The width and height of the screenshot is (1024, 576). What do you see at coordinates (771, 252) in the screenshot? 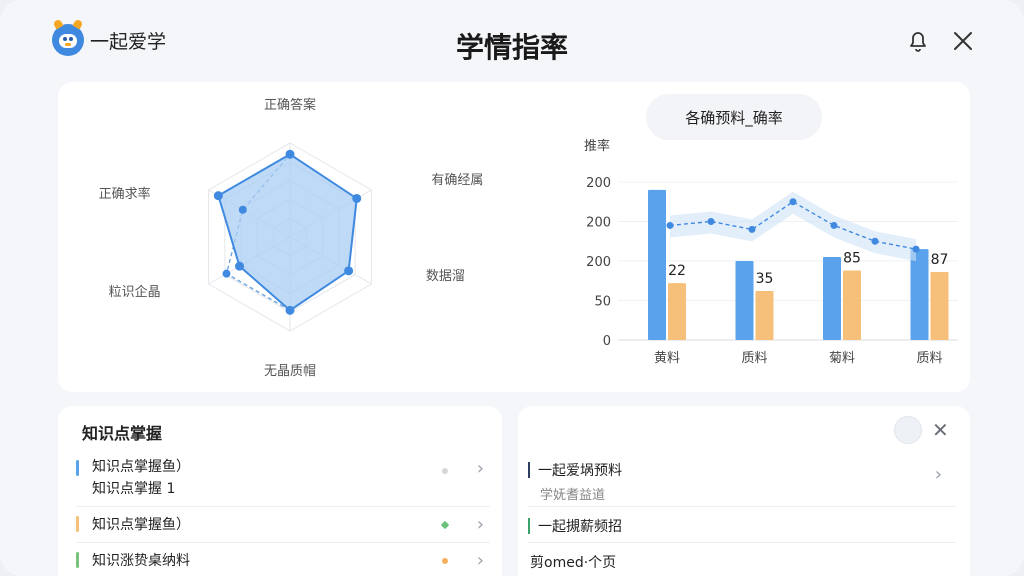
I see `bar-chart: 推率 200 200 200 50 0 22 黄料 35 质料 85 菊料 87 质料` at bounding box center [771, 252].